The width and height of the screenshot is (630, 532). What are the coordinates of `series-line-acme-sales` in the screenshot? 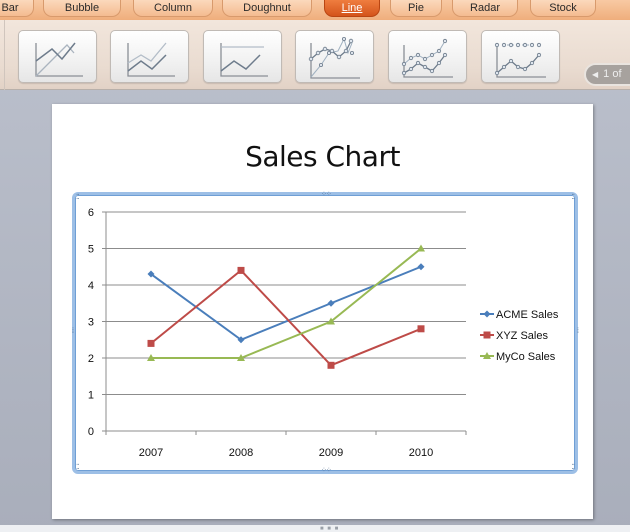 It's located at (286, 303).